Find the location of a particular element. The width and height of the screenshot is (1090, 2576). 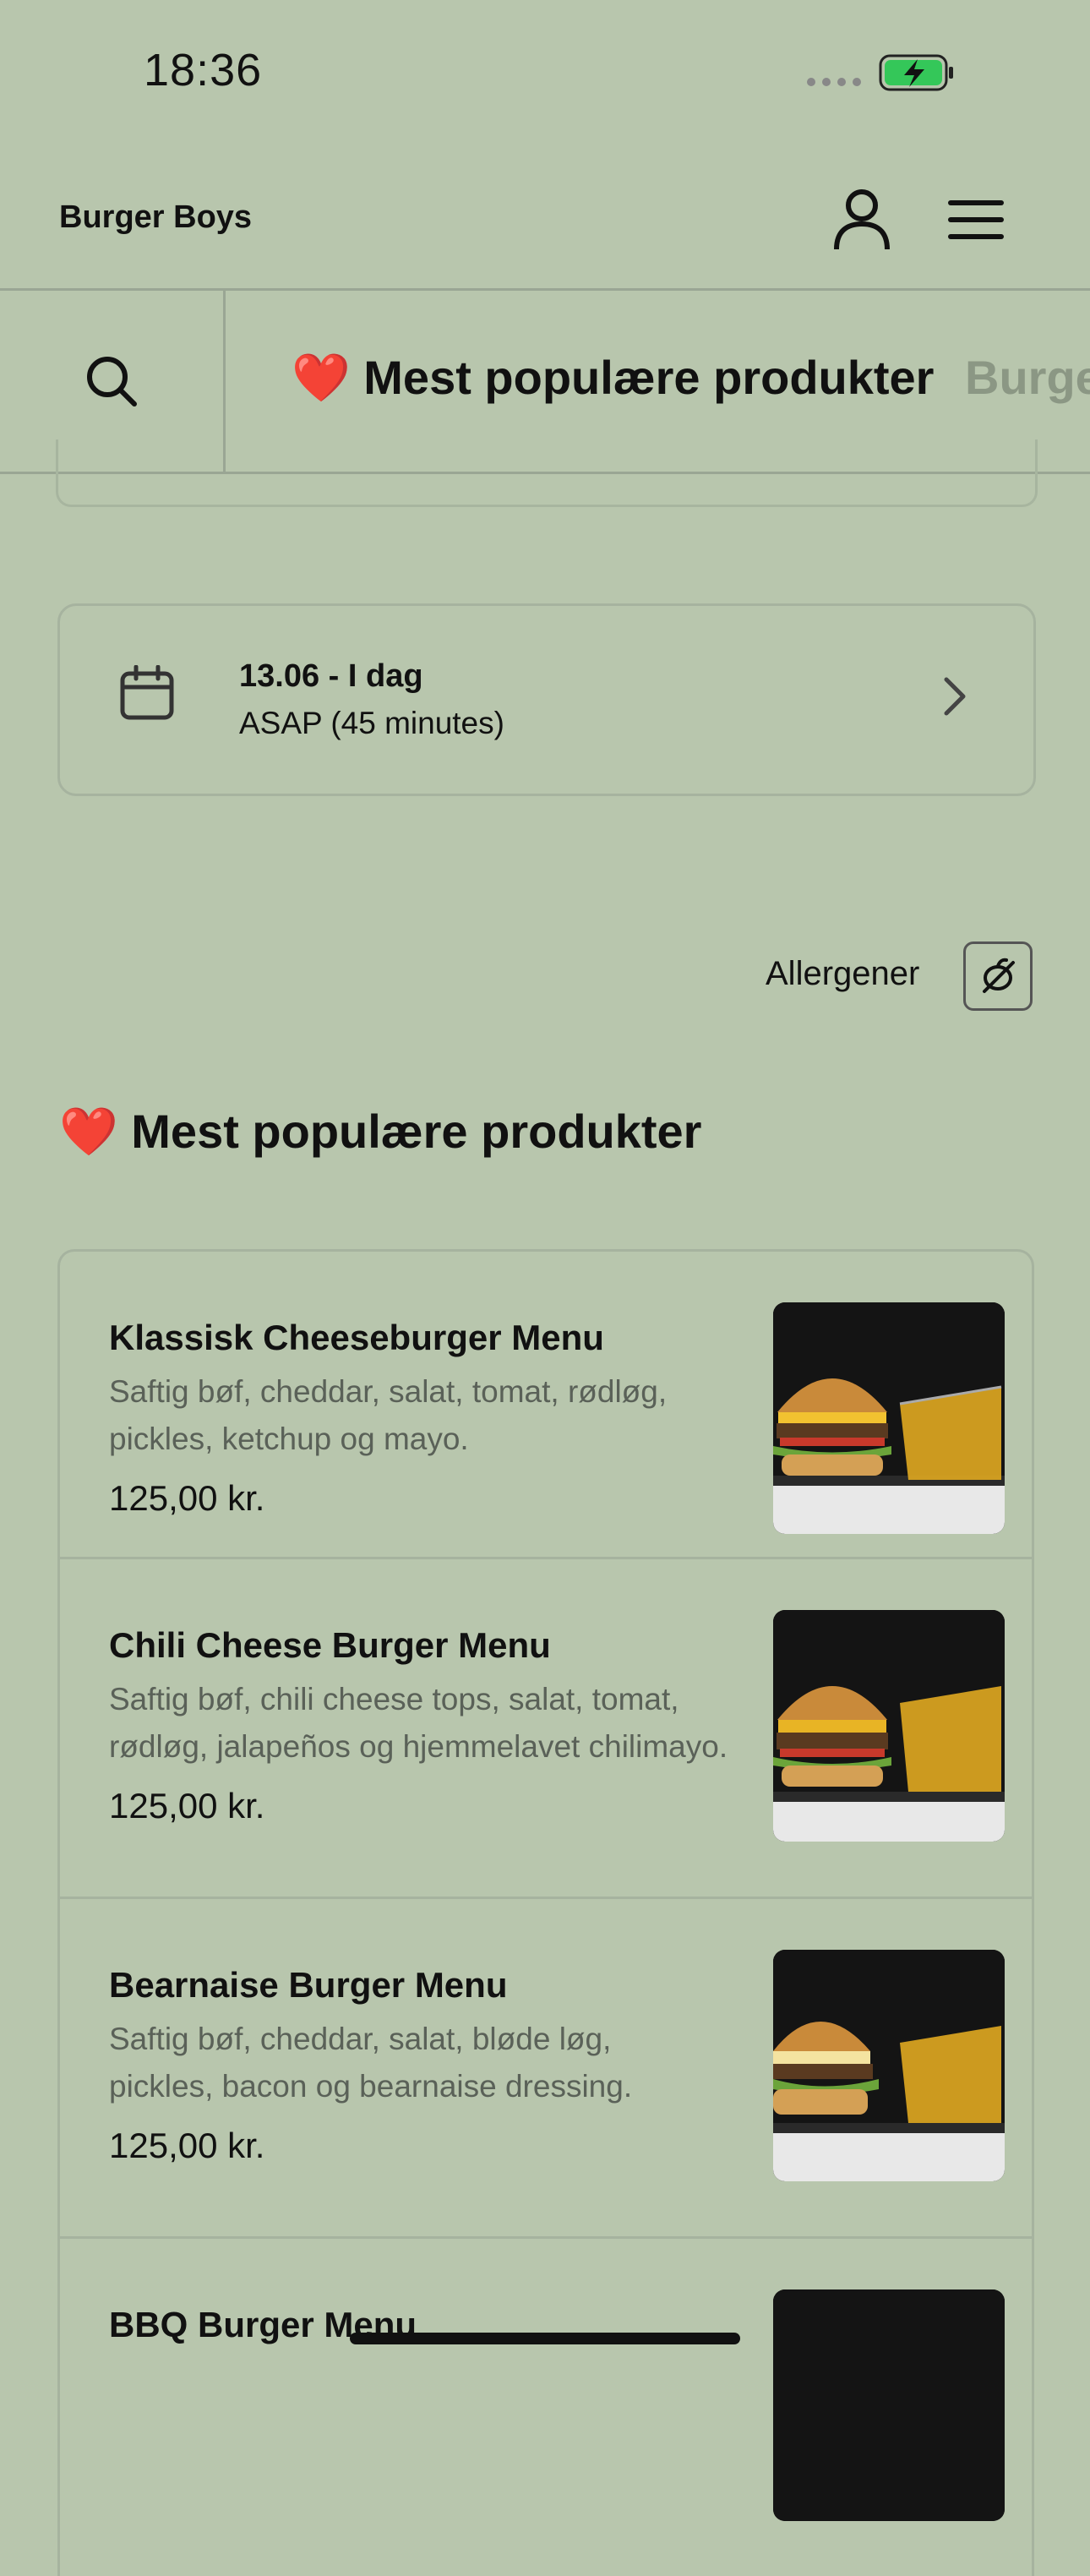

previous-card-edge is located at coordinates (547, 473).